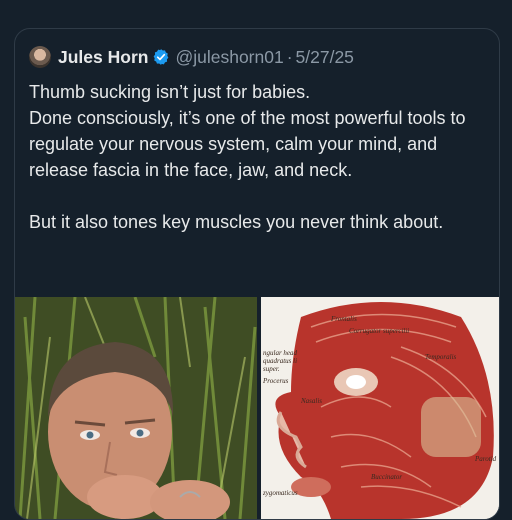 This screenshot has height=520, width=512. Describe the element at coordinates (229, 57) in the screenshot. I see `user-handle: @juleshorn01` at that location.